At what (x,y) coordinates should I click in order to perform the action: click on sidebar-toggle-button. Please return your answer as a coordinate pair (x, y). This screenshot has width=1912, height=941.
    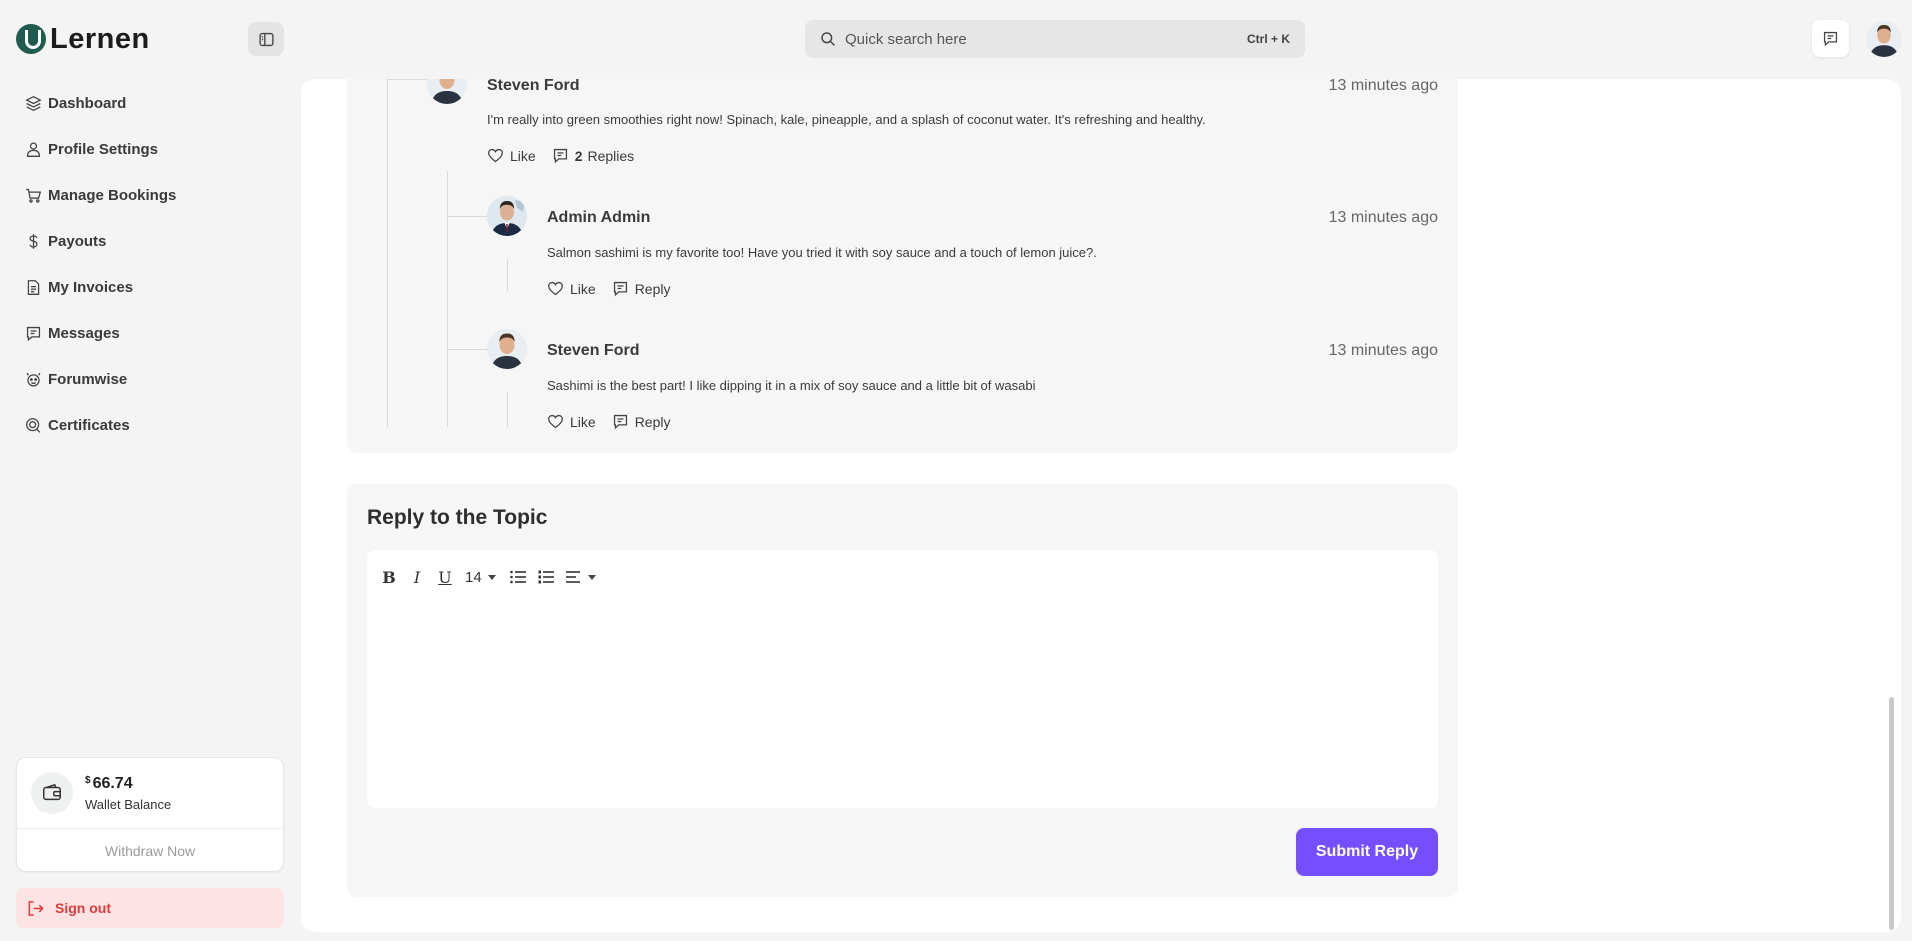
    Looking at the image, I should click on (266, 39).